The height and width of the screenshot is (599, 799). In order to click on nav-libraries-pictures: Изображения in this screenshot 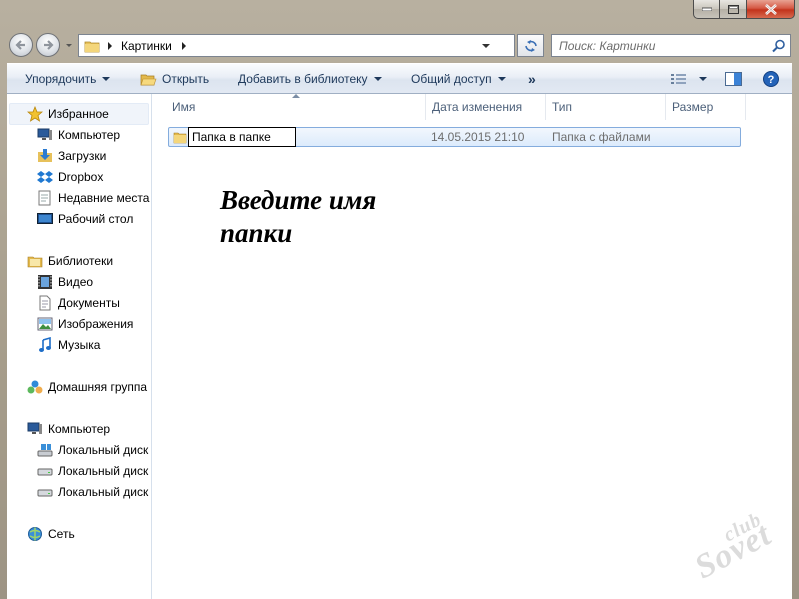, I will do `click(85, 324)`.